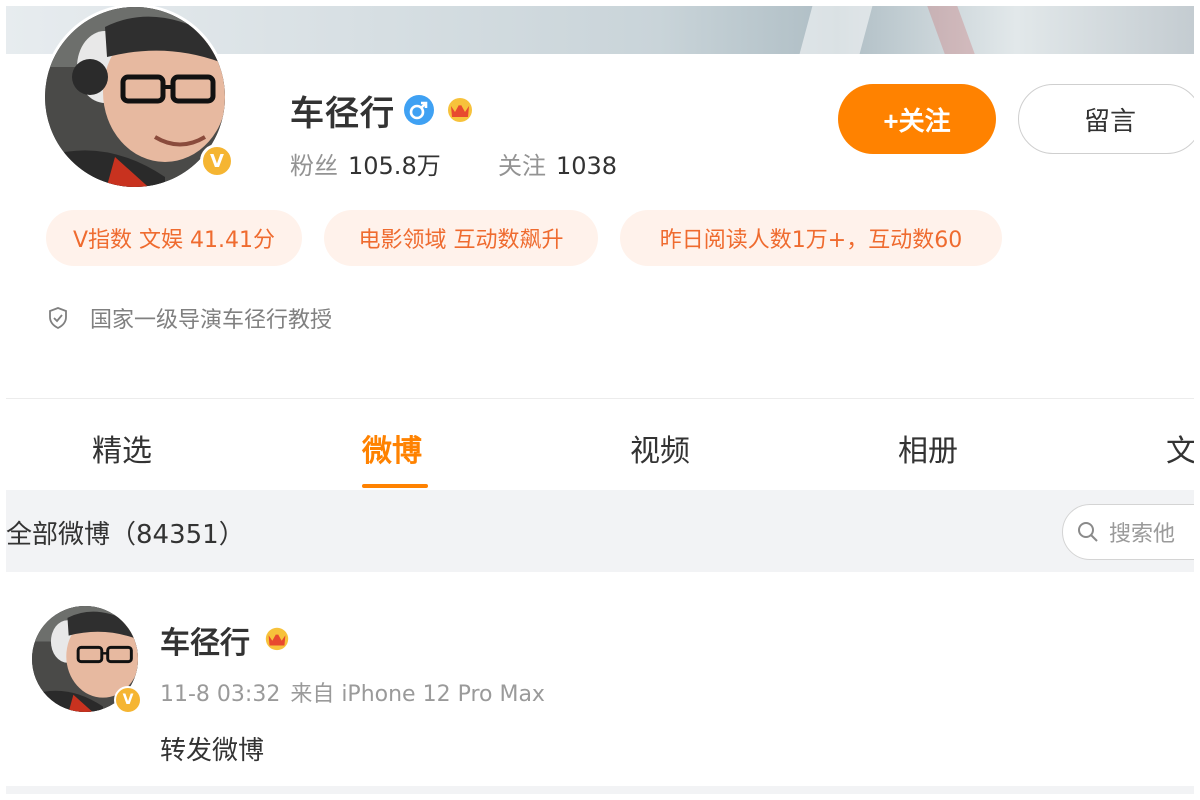 The image size is (1200, 800). Describe the element at coordinates (58, 318) in the screenshot. I see `shield-icon` at that location.